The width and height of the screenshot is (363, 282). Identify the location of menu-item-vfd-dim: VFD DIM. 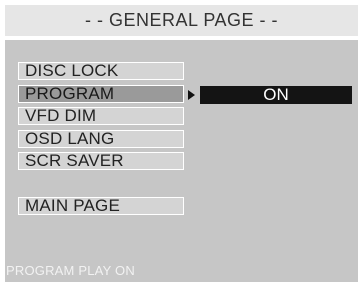
(101, 116).